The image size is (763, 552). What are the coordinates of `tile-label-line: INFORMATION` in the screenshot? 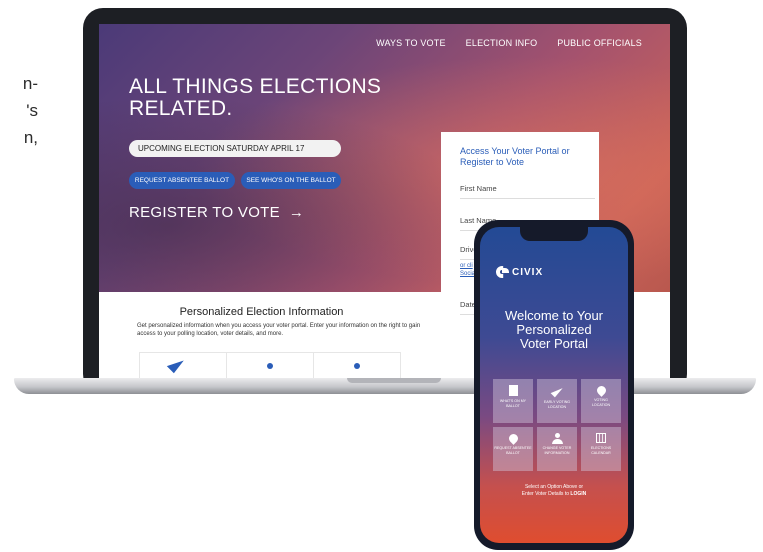 It's located at (557, 452).